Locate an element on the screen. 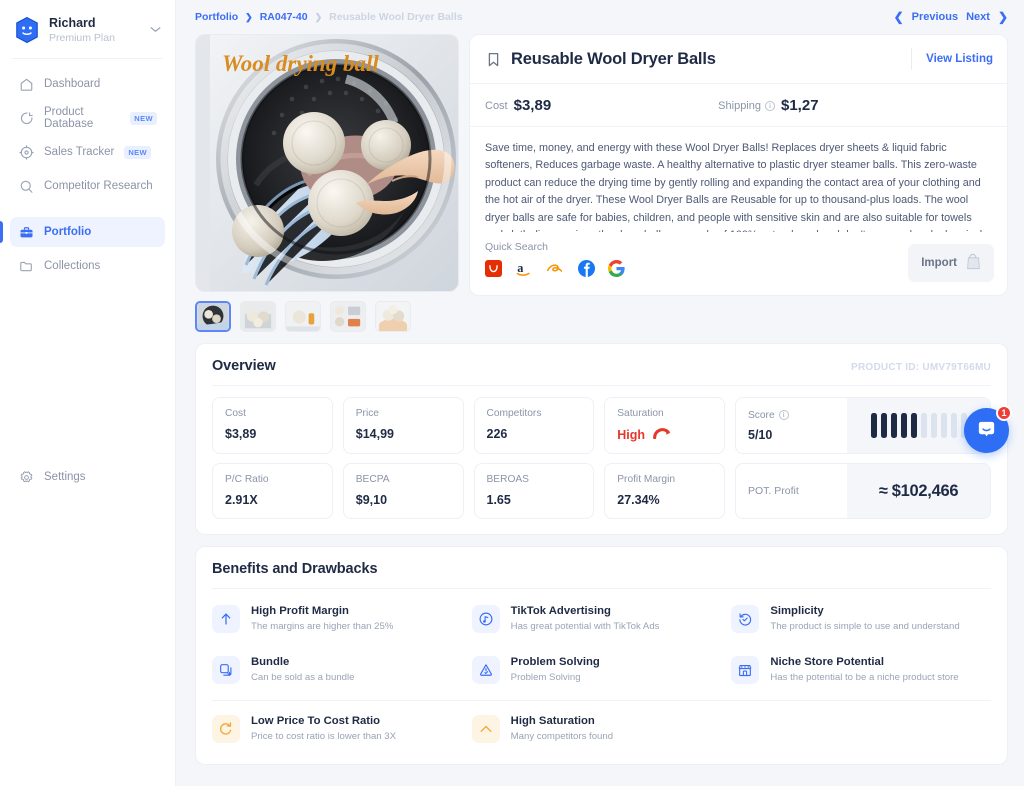 The width and height of the screenshot is (1024, 786). price-row: Cost $3,89 Shipping i $1,27 is located at coordinates (738, 105).